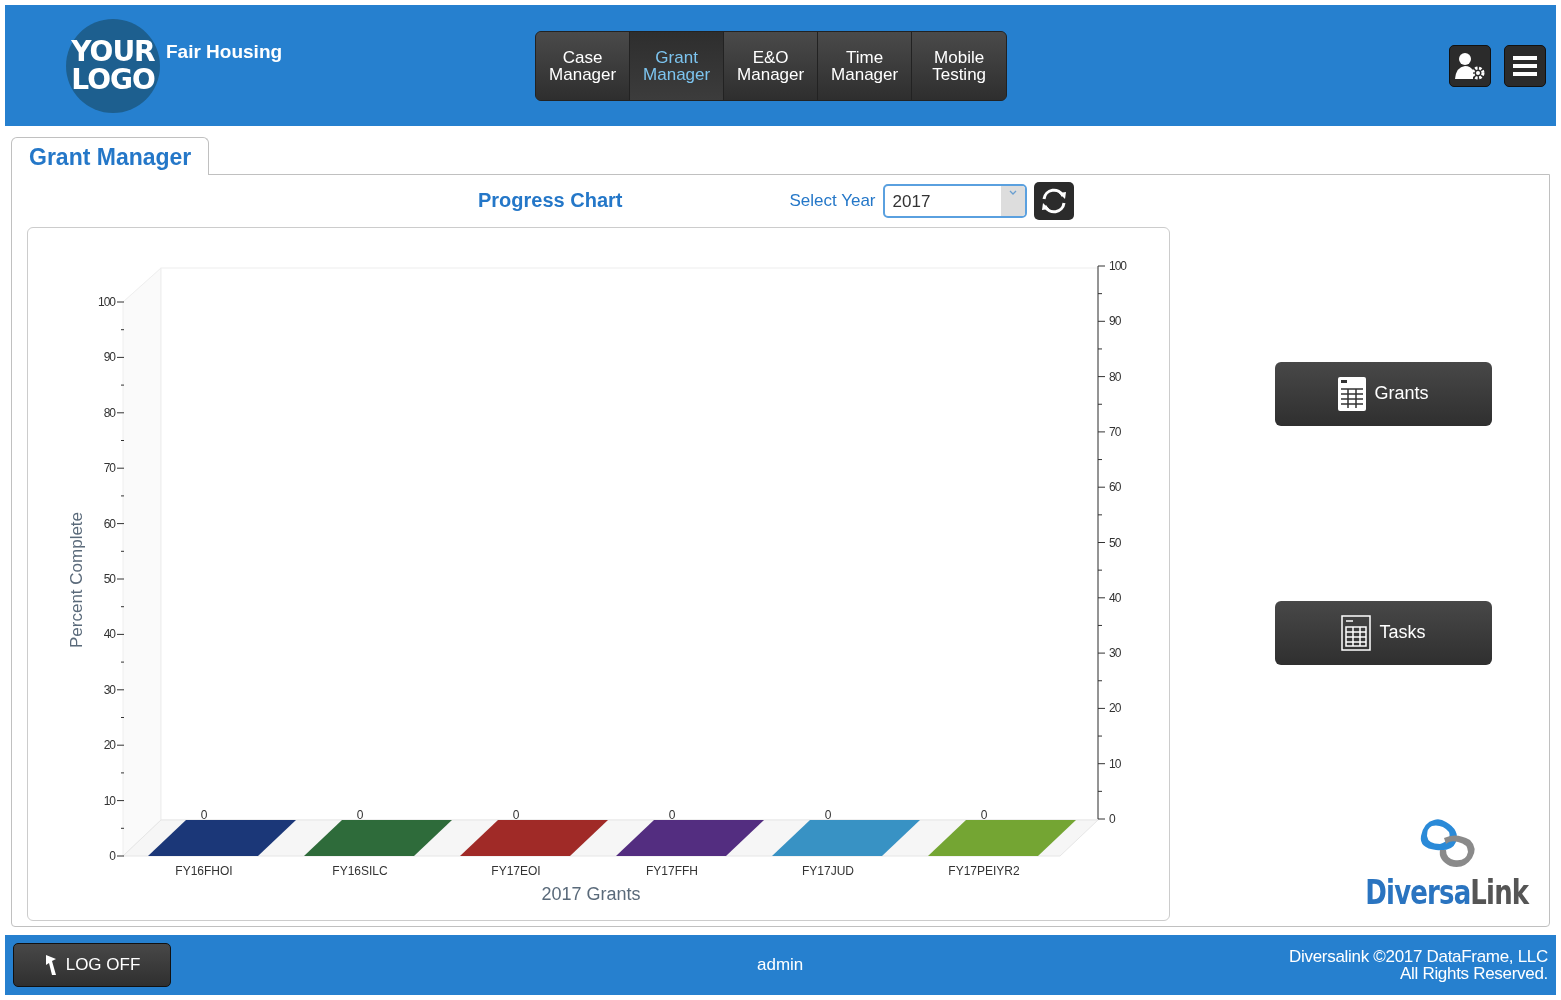 The width and height of the screenshot is (1561, 1000). What do you see at coordinates (828, 870) in the screenshot?
I see `category-label: FY17JUD` at bounding box center [828, 870].